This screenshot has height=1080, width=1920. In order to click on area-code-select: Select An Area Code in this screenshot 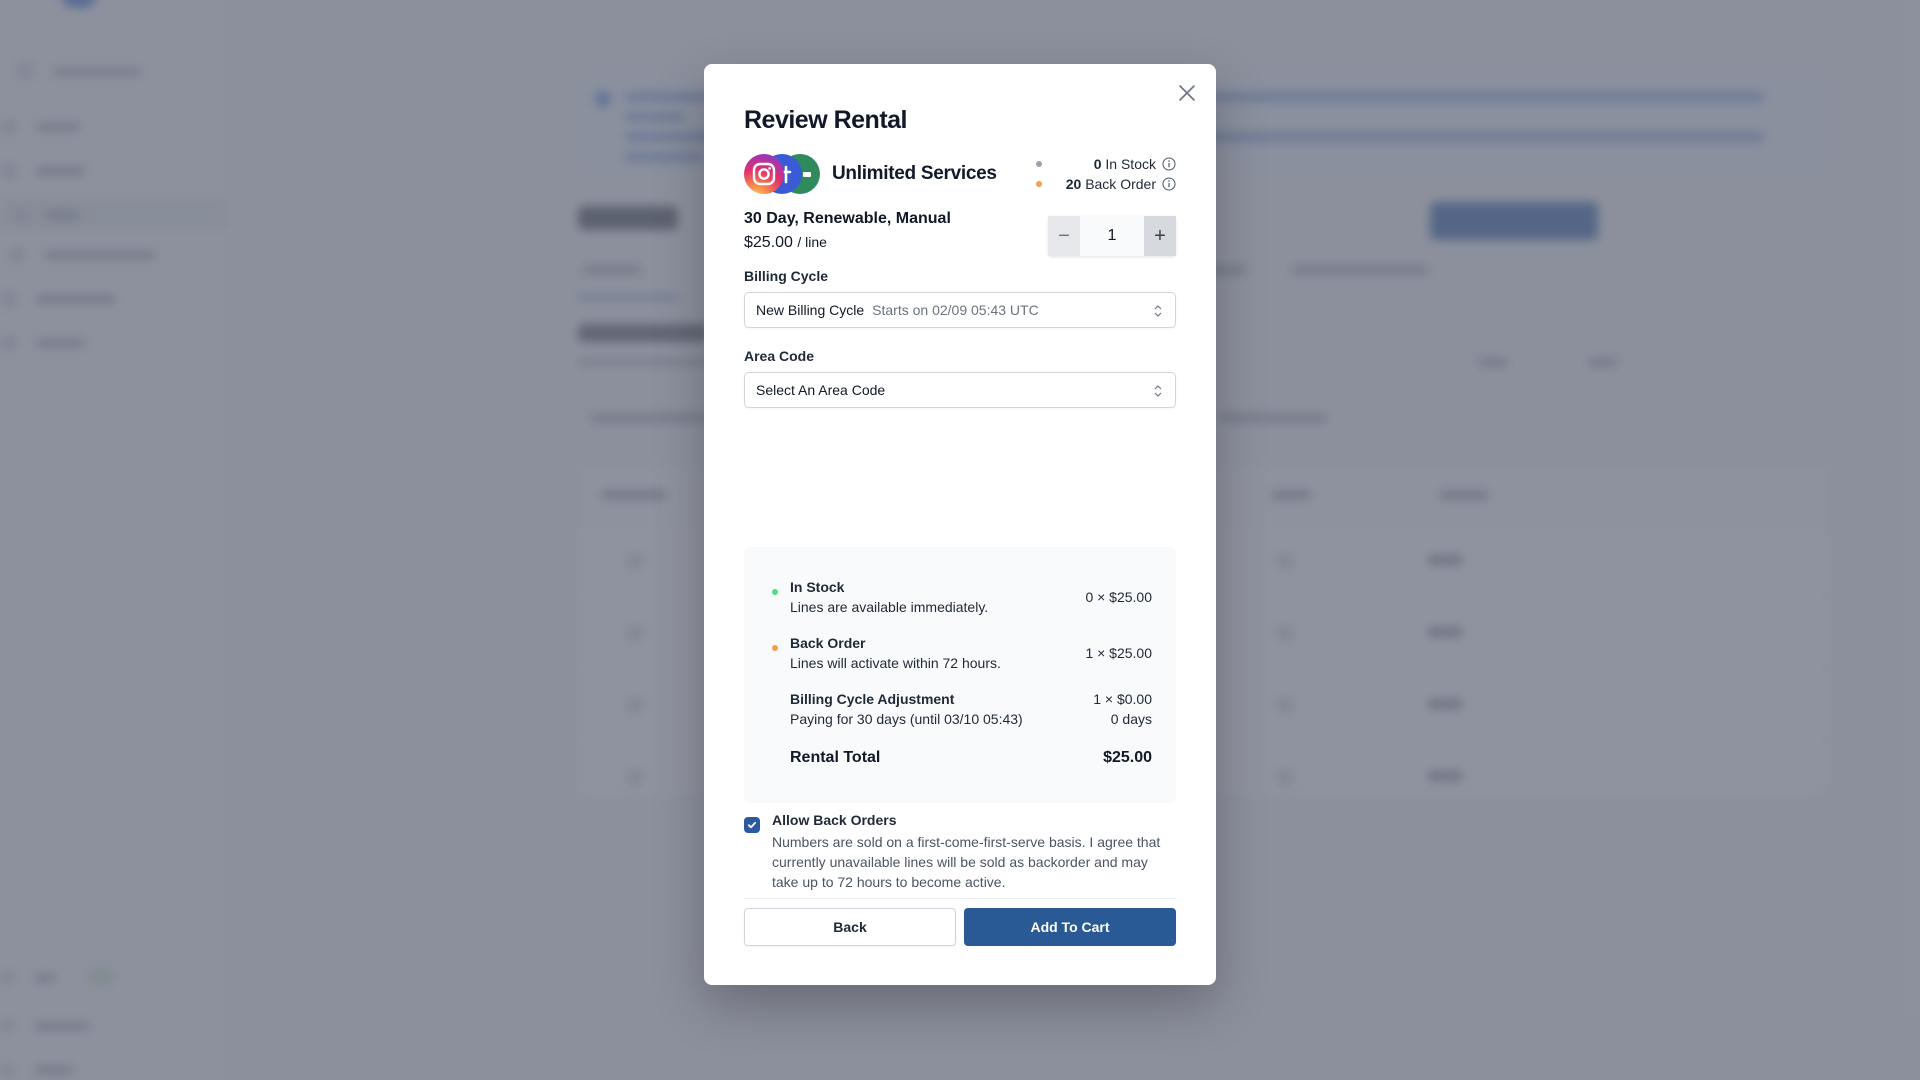, I will do `click(960, 390)`.